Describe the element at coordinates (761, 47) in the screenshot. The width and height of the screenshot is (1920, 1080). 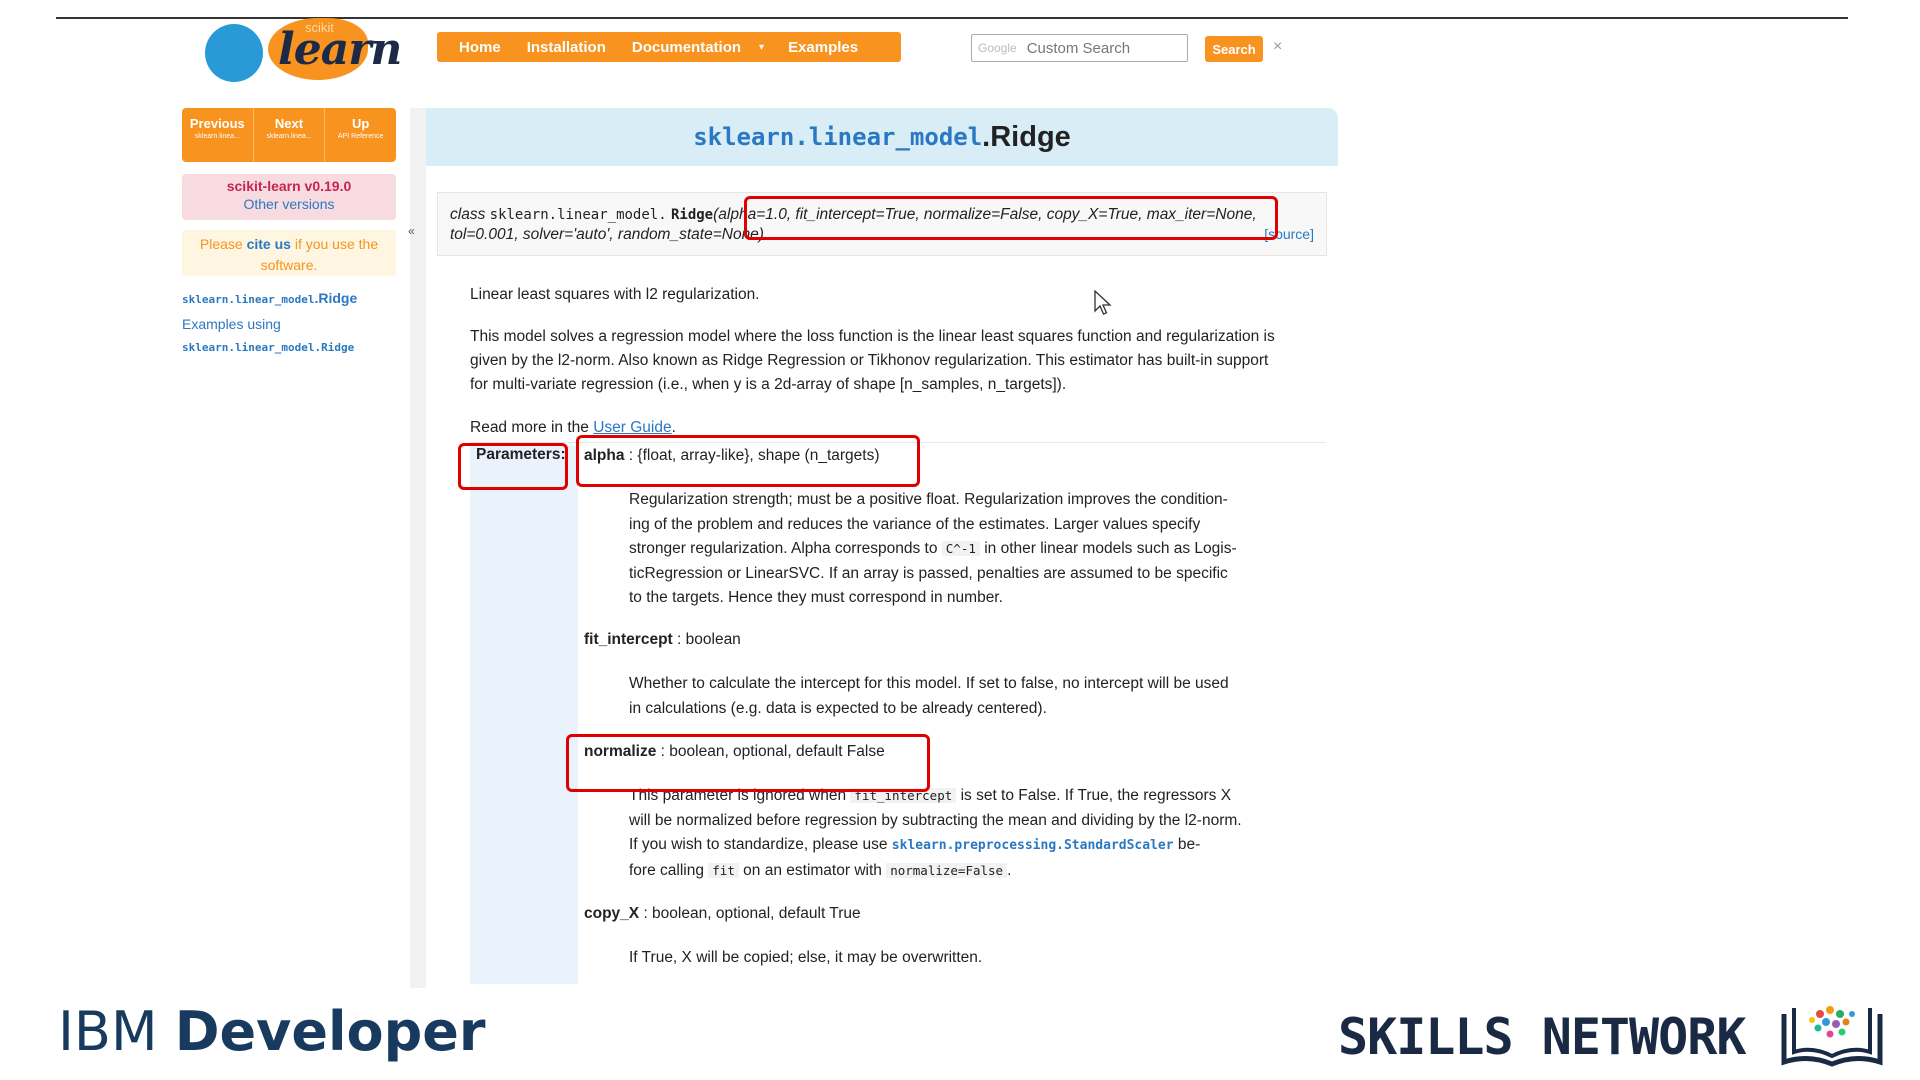
I see `chevron-down-icon: ▾` at that location.